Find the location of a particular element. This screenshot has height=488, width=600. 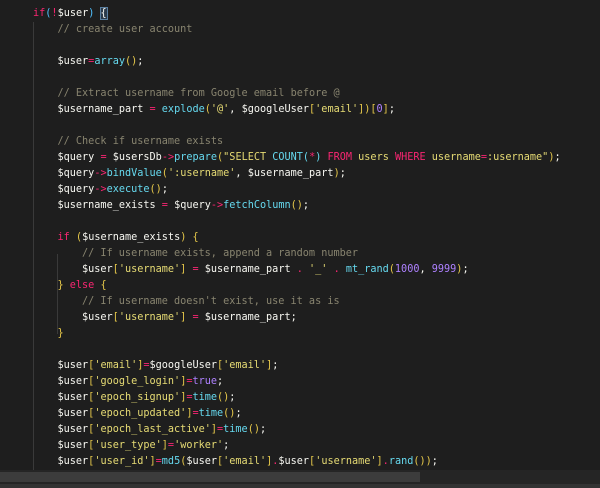

code-line: $user['username'] = $username_part; is located at coordinates (189, 318).